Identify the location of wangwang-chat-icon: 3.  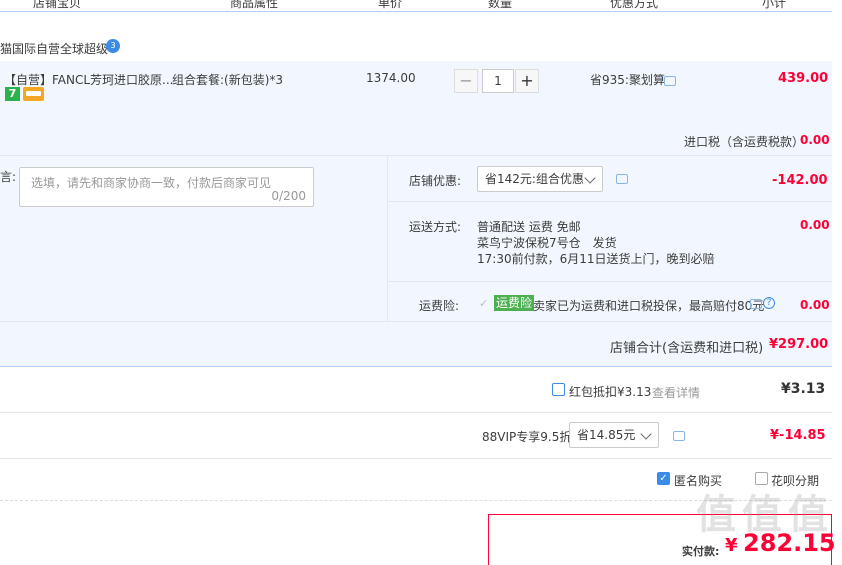
(113, 46).